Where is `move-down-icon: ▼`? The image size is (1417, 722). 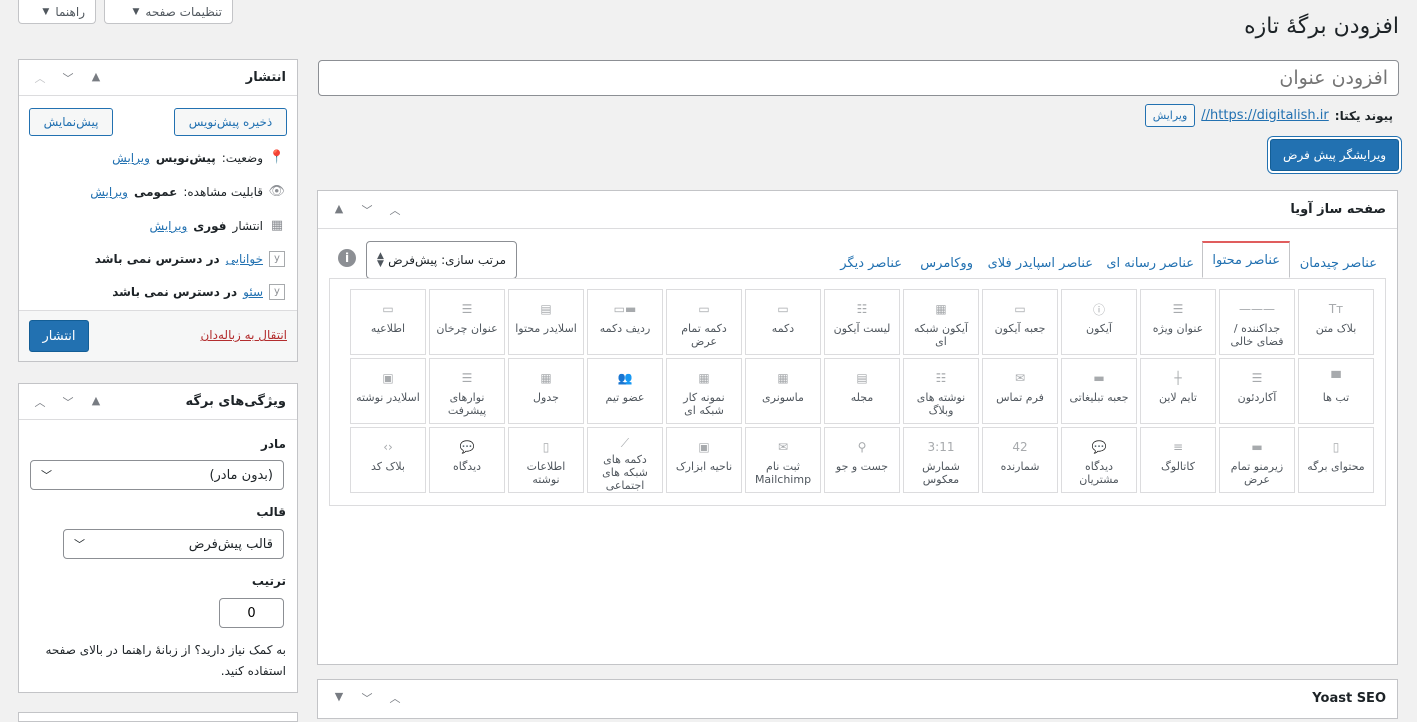 move-down-icon: ▼ is located at coordinates (339, 698).